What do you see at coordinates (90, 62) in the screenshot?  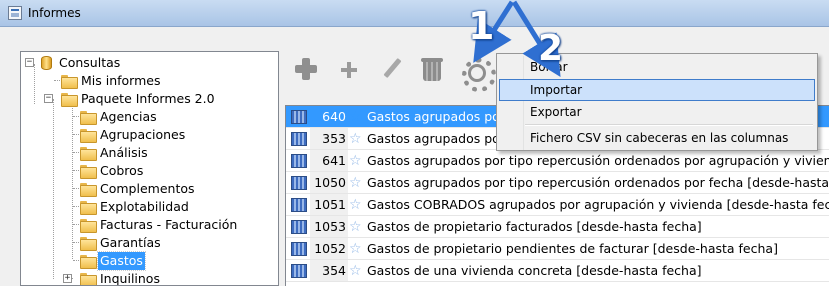 I see `tree-item-label: Consultas` at bounding box center [90, 62].